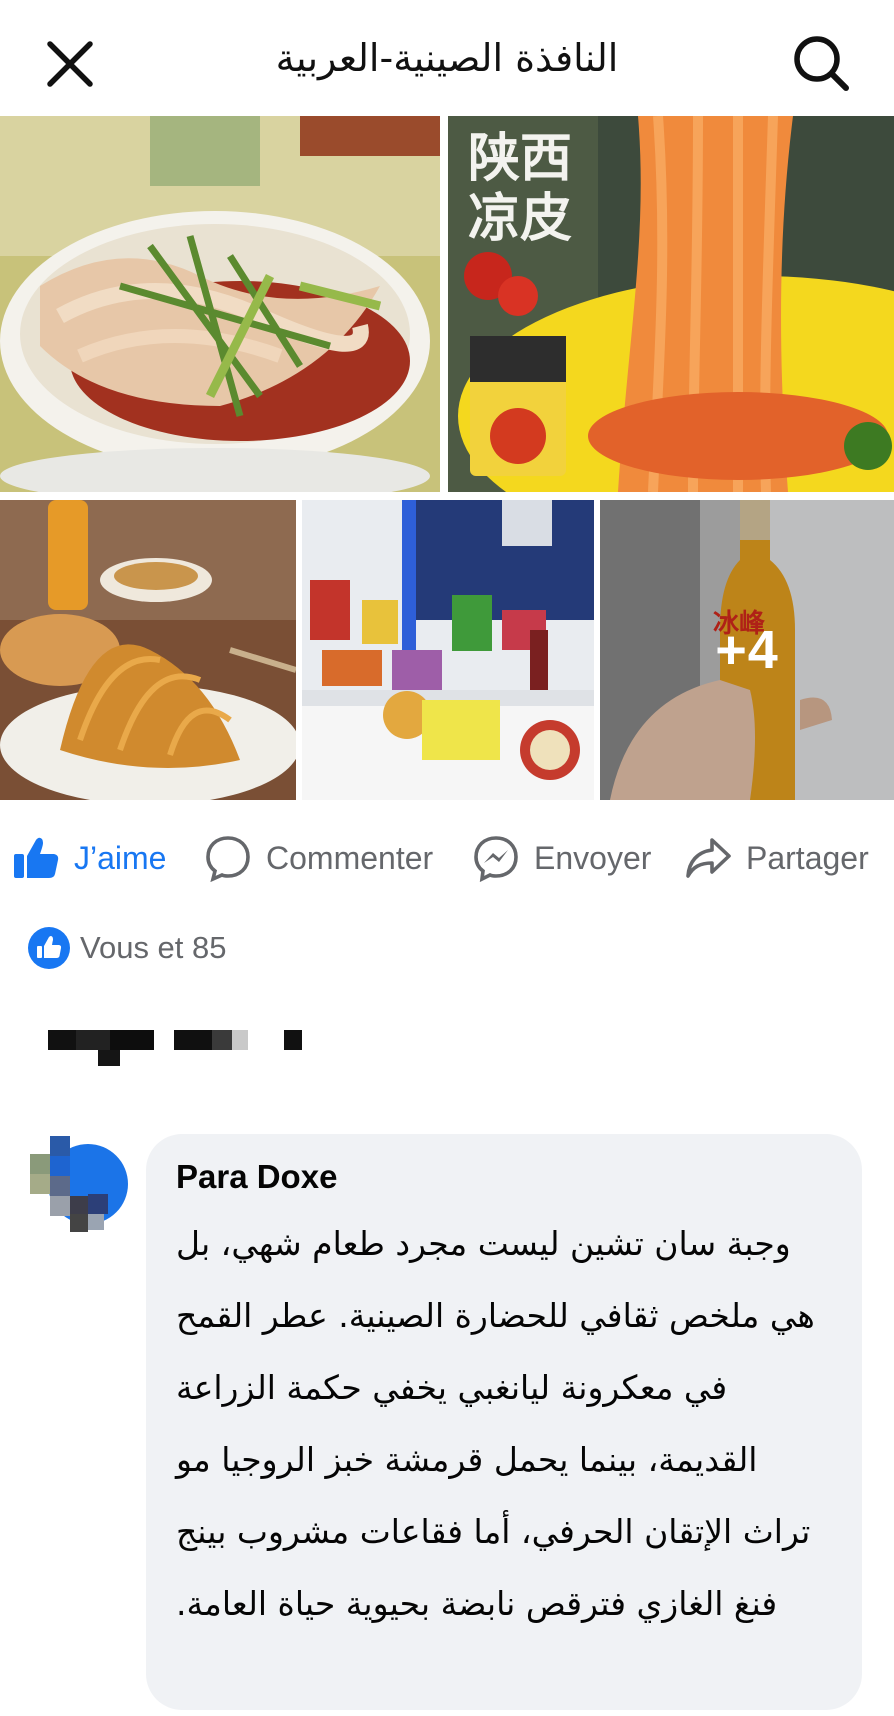 The height and width of the screenshot is (1716, 894). I want to click on like-button: J’aime, so click(89, 858).